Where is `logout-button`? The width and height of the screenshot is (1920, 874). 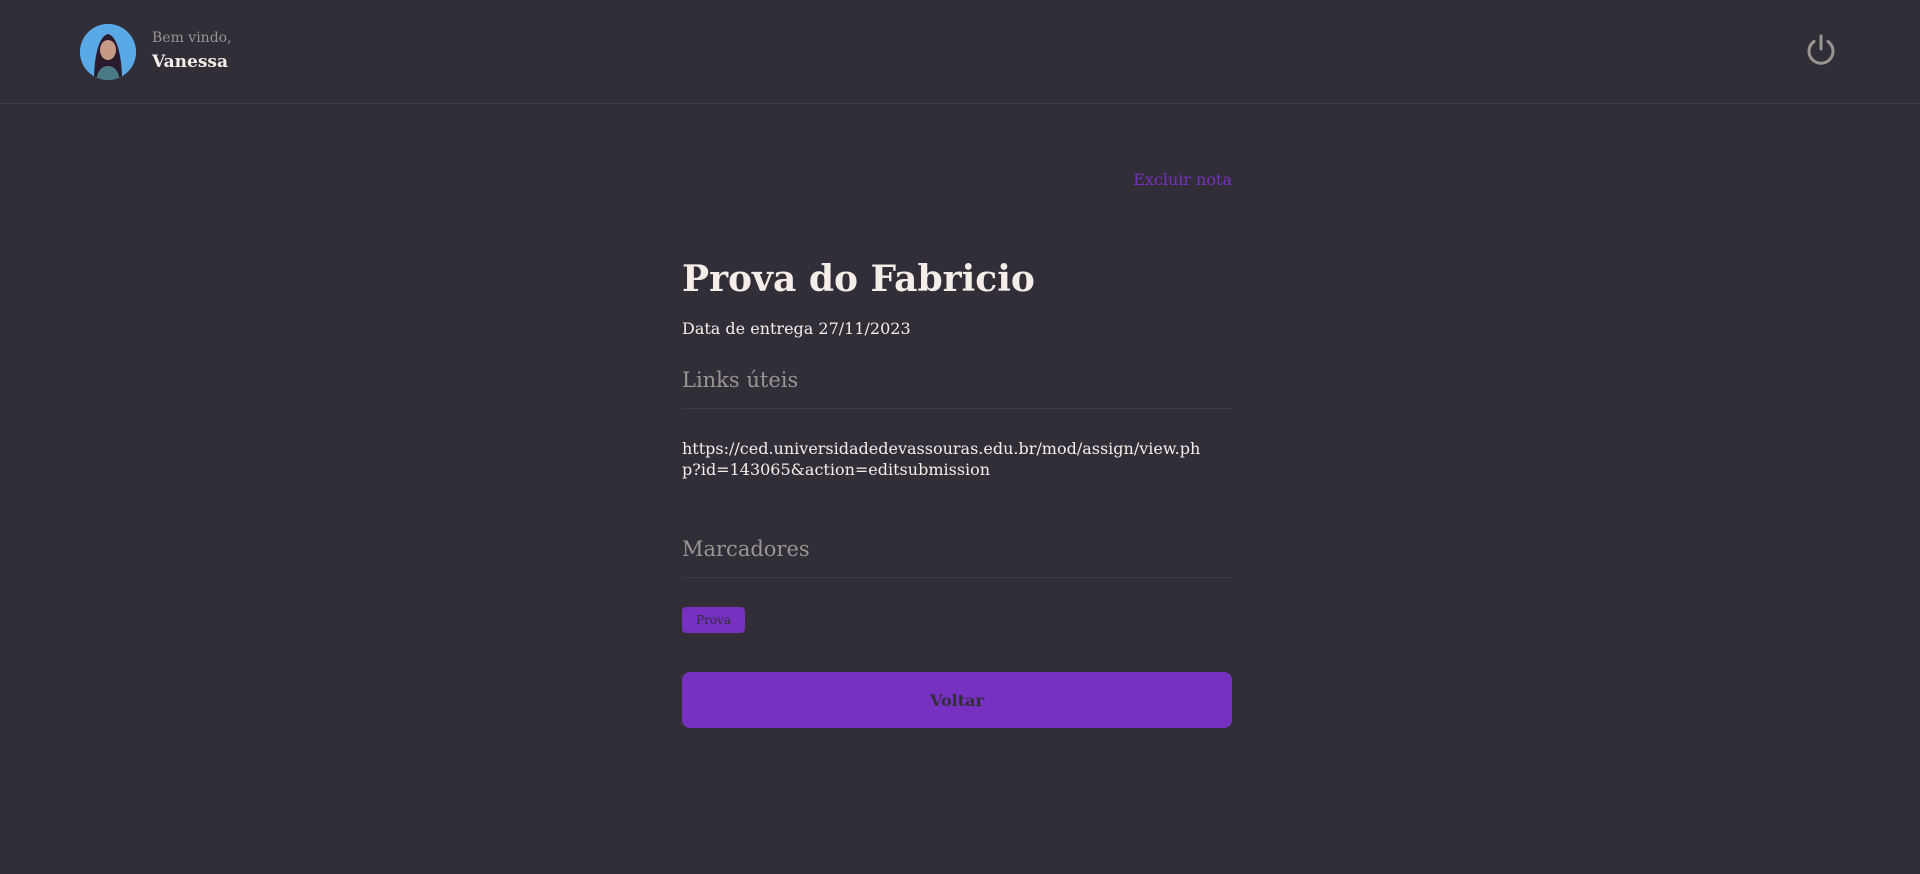 logout-button is located at coordinates (1821, 50).